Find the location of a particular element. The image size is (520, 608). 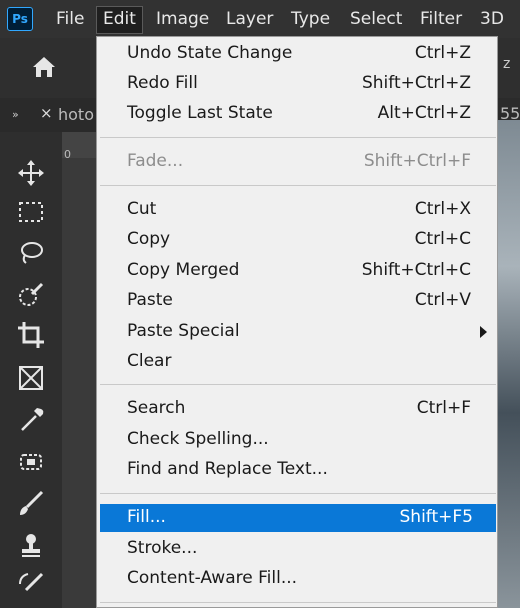

menu-item-fade: Fade... Shift+Ctrl+F is located at coordinates (297, 162).